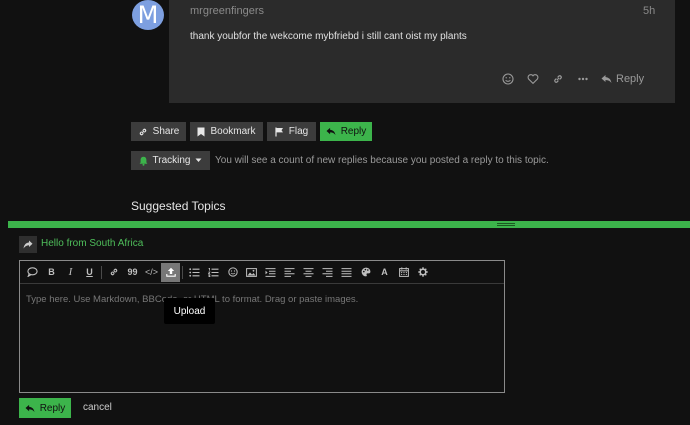 This screenshot has width=690, height=425. What do you see at coordinates (251, 272) in the screenshot?
I see `image-icon` at bounding box center [251, 272].